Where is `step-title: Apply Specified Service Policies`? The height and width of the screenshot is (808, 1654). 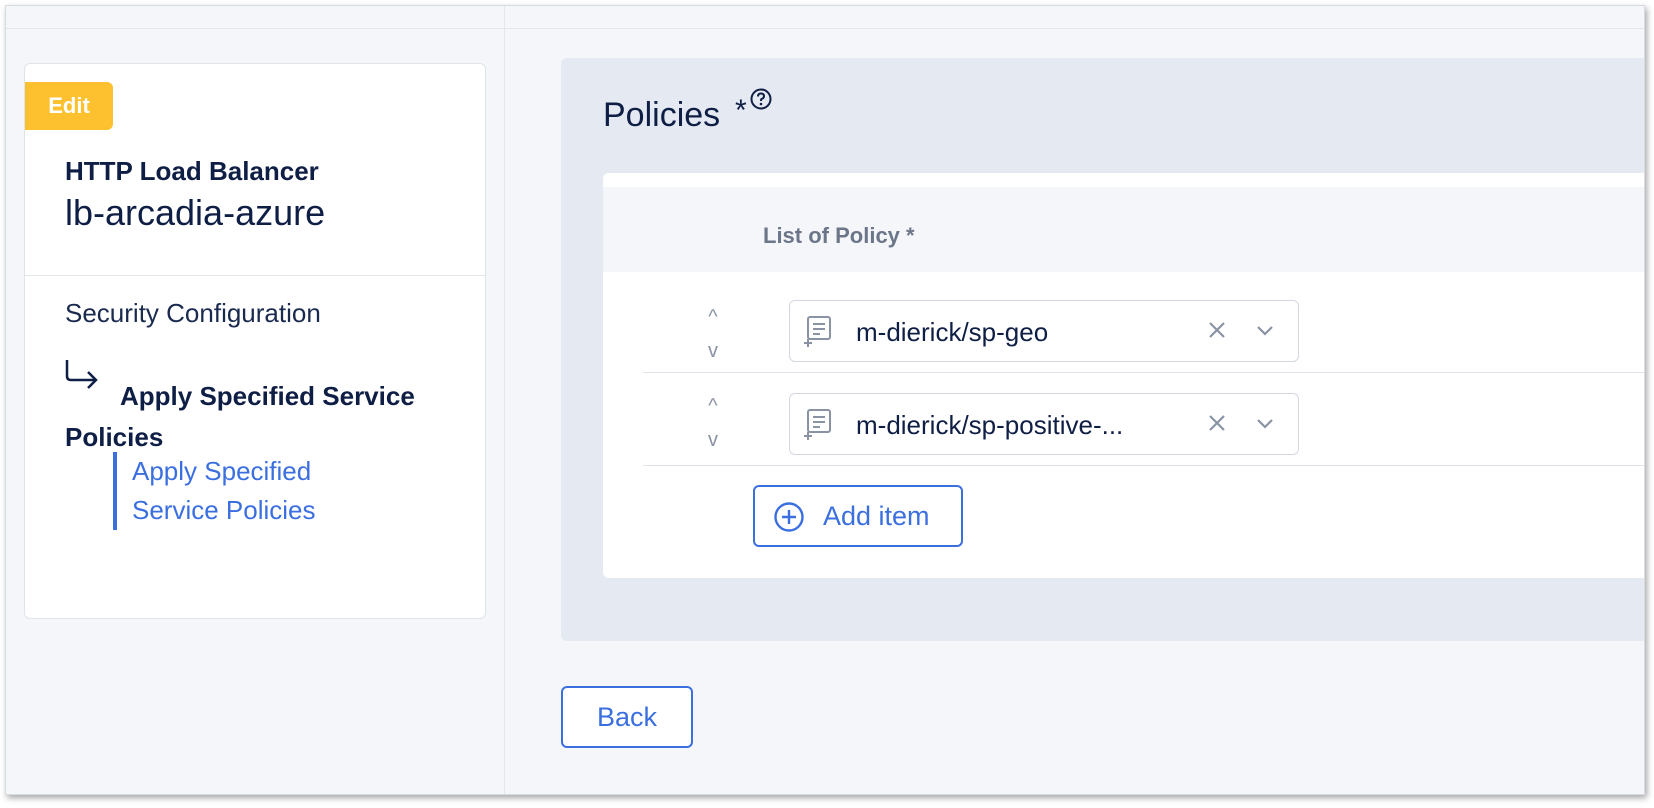 step-title: Apply Specified Service Policies is located at coordinates (265, 417).